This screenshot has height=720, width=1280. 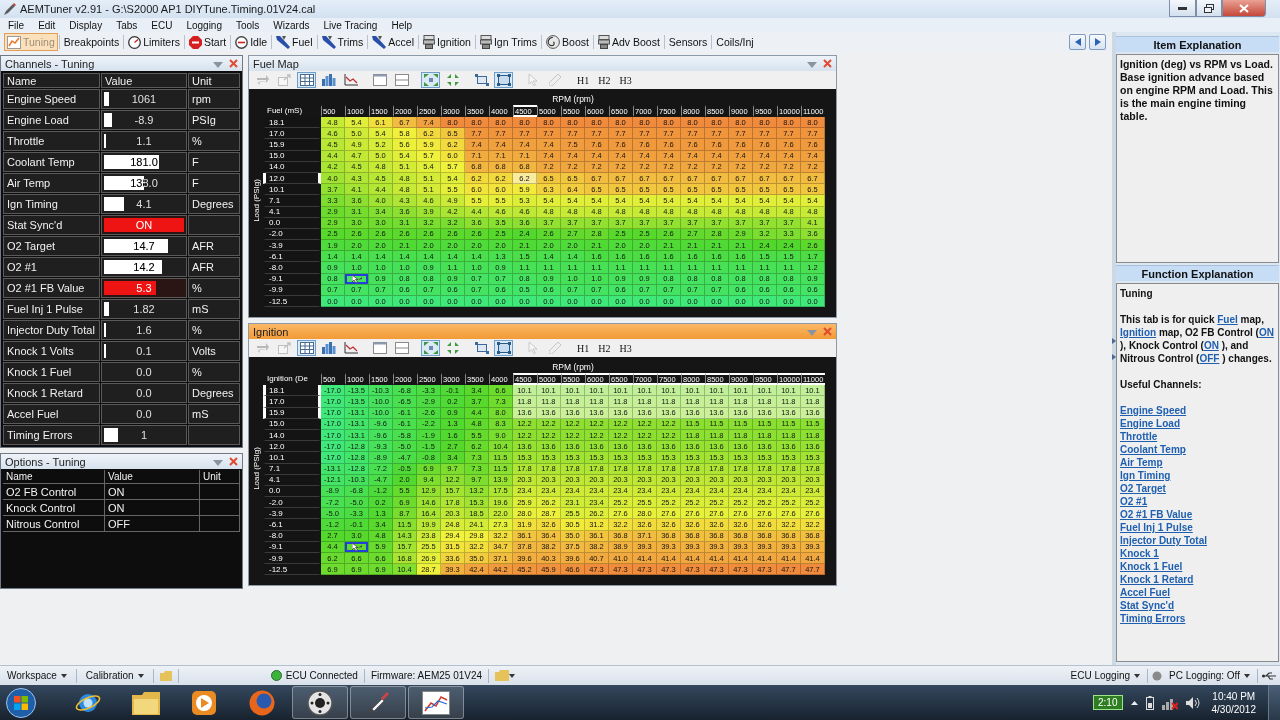 I want to click on channel-link: Engine Speed, so click(x=1153, y=410).